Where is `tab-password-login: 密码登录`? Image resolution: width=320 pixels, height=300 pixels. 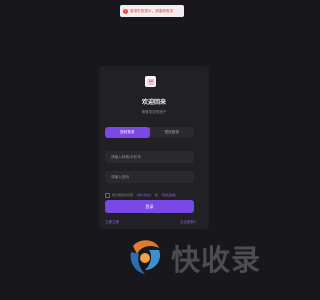 tab-password-login: 密码登录 is located at coordinates (127, 132).